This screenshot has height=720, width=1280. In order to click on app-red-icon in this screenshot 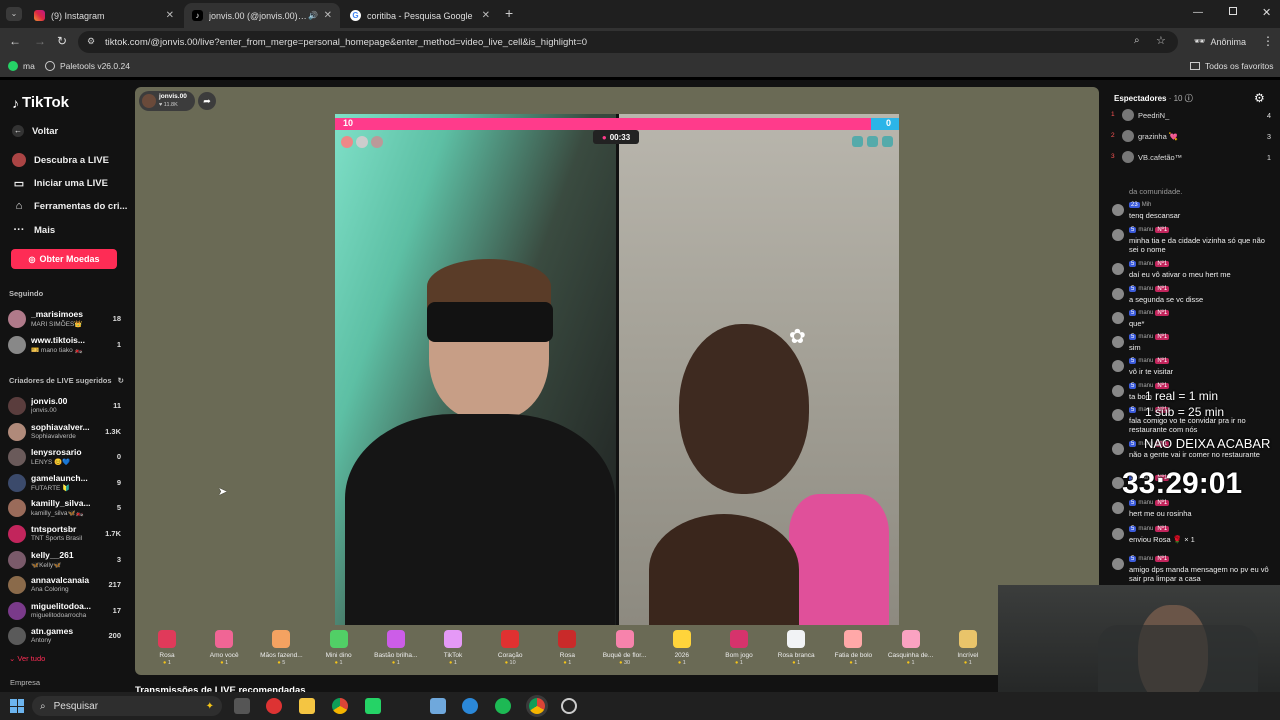, I will do `click(274, 706)`.